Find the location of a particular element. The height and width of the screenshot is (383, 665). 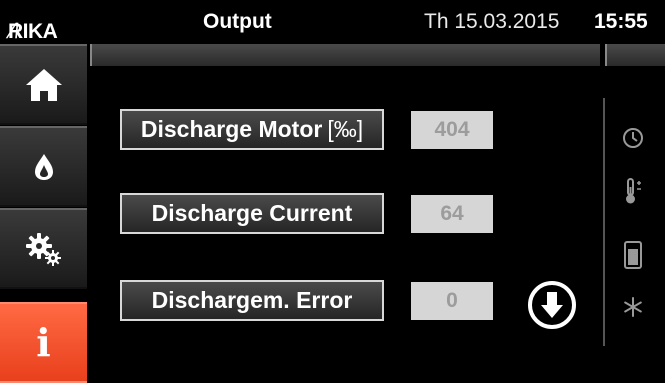

discharge-motor-label: Discharge Motor [‰] is located at coordinates (252, 129).